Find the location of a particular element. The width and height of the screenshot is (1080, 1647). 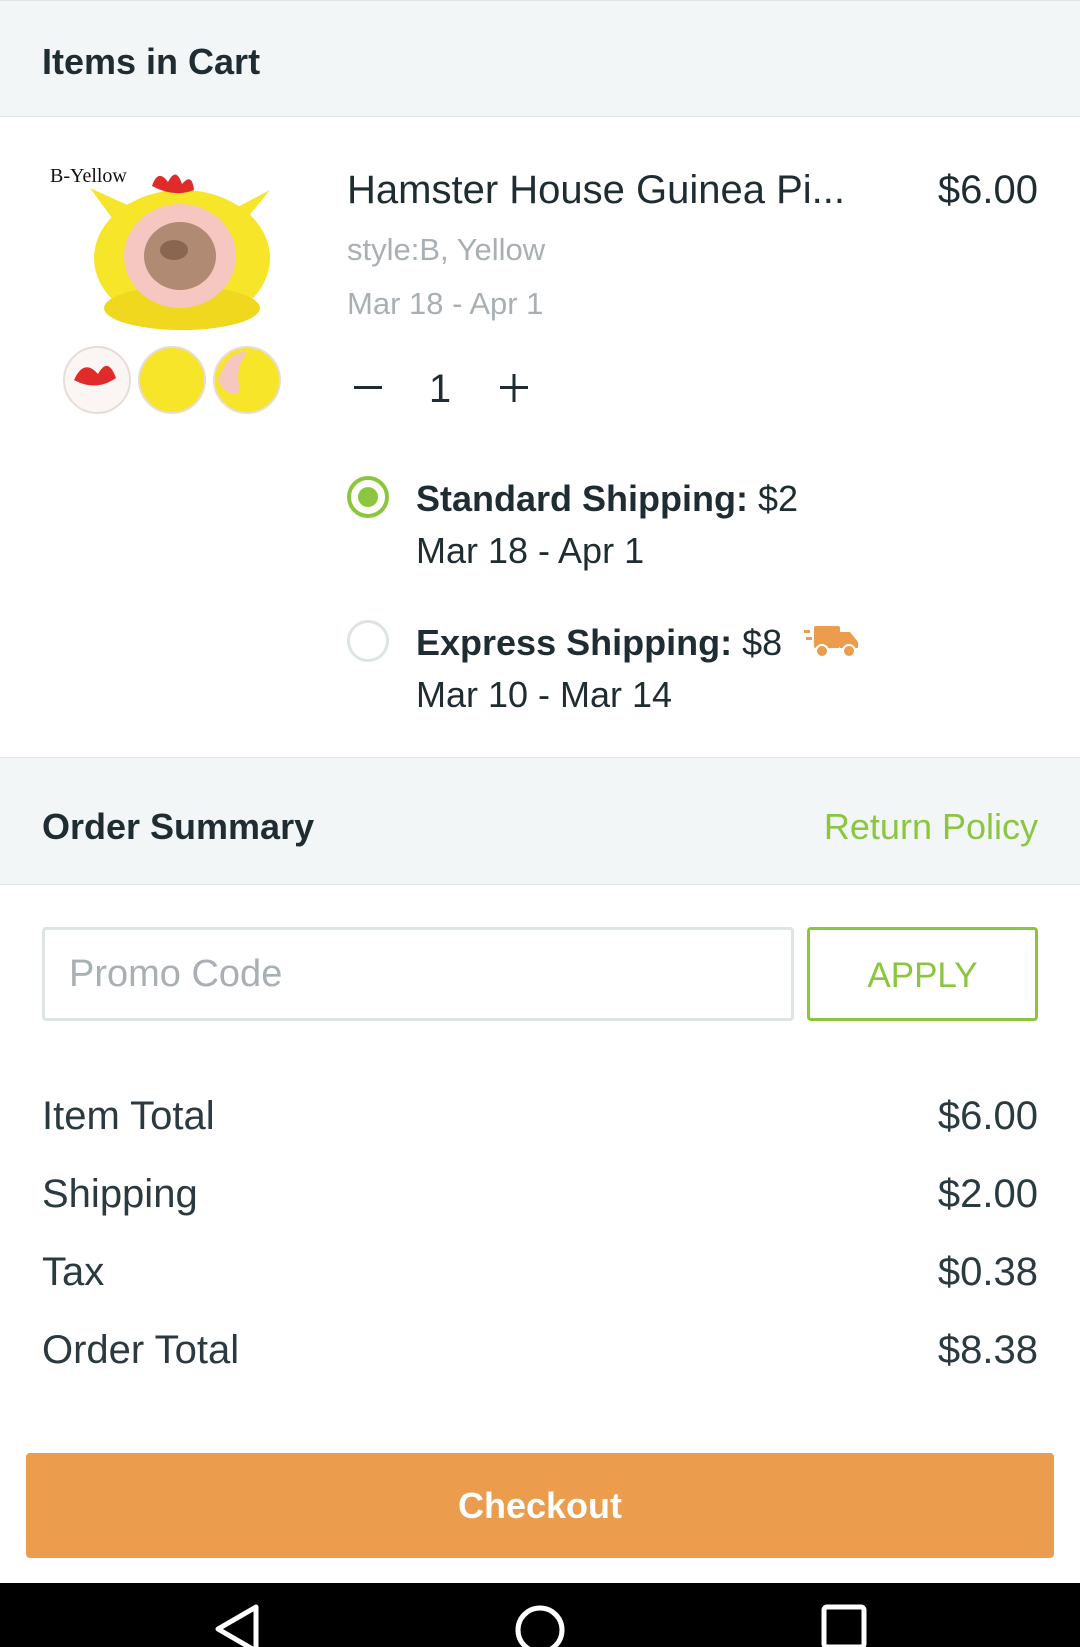

express-shipping-radio is located at coordinates (368, 641).